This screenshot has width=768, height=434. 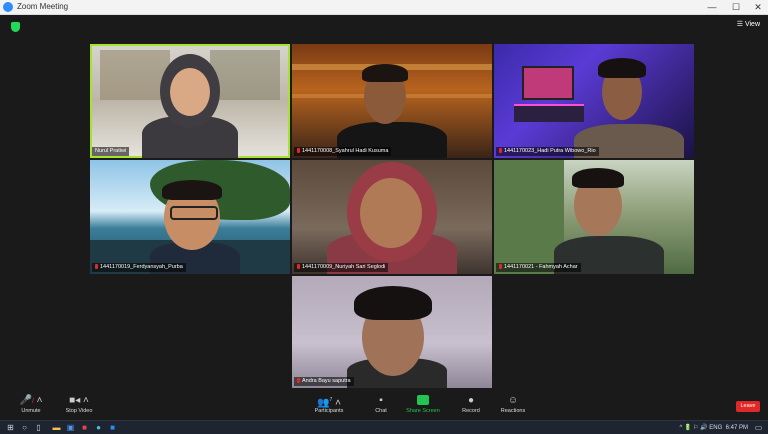 What do you see at coordinates (541, 267) in the screenshot?
I see `participant-name-text: 1441170021 - Fahmyah Achar` at bounding box center [541, 267].